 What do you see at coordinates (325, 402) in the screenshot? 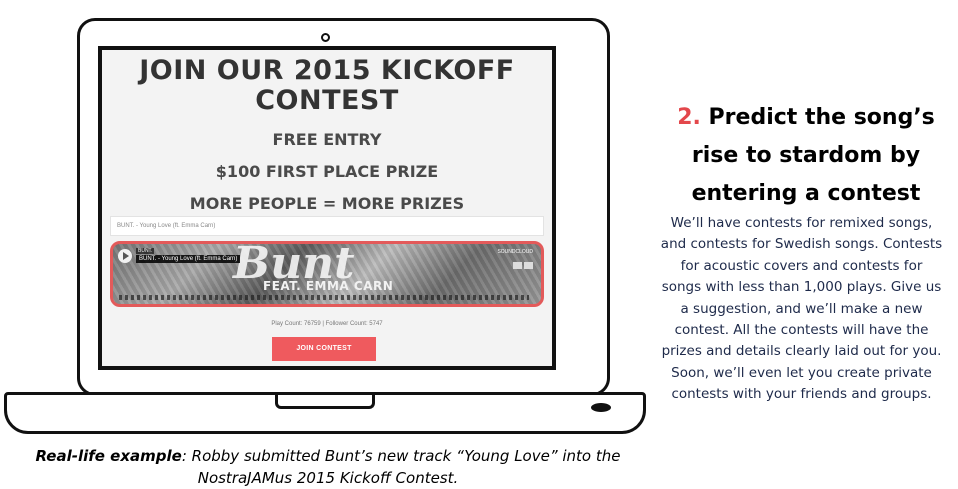
I see `laptop-hinge` at bounding box center [325, 402].